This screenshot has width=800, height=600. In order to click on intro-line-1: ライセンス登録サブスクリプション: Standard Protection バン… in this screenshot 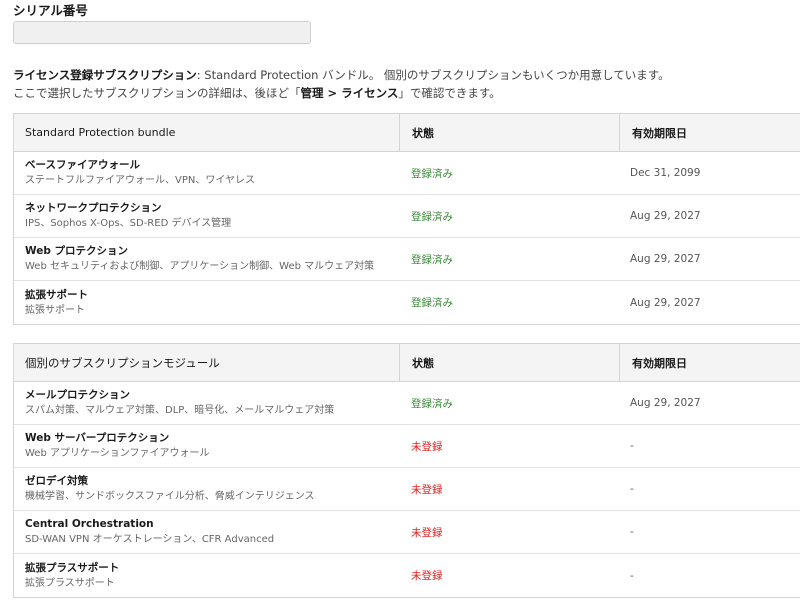, I will do `click(341, 75)`.